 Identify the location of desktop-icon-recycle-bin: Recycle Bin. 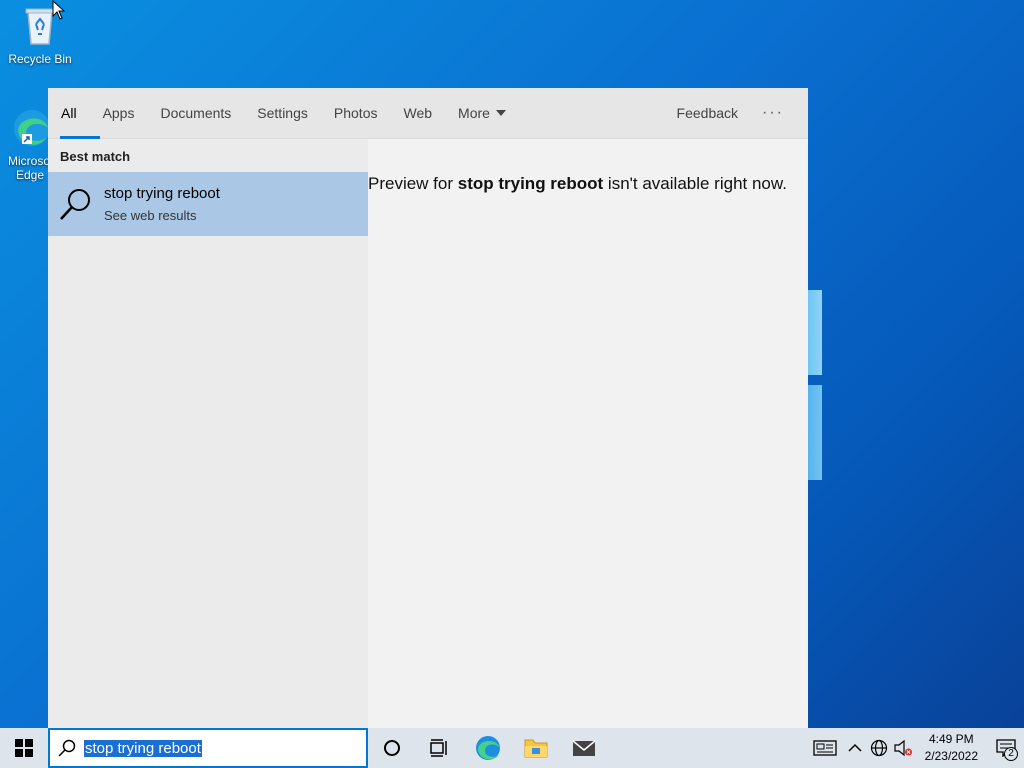
(40, 35).